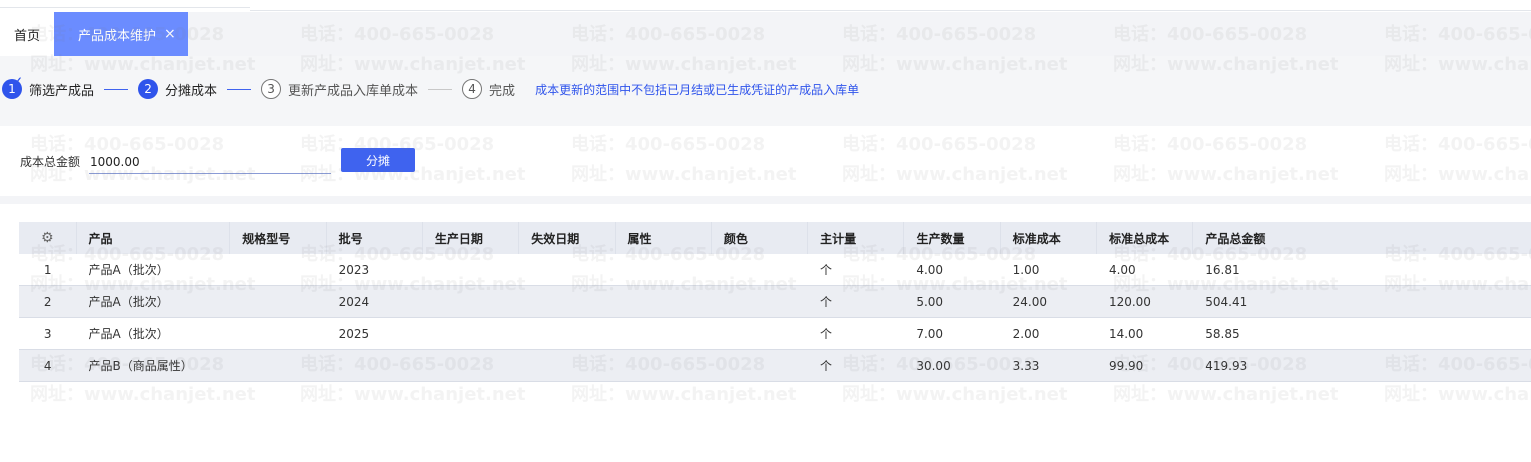 The height and width of the screenshot is (462, 1531). I want to click on tab-home: 首页, so click(27, 34).